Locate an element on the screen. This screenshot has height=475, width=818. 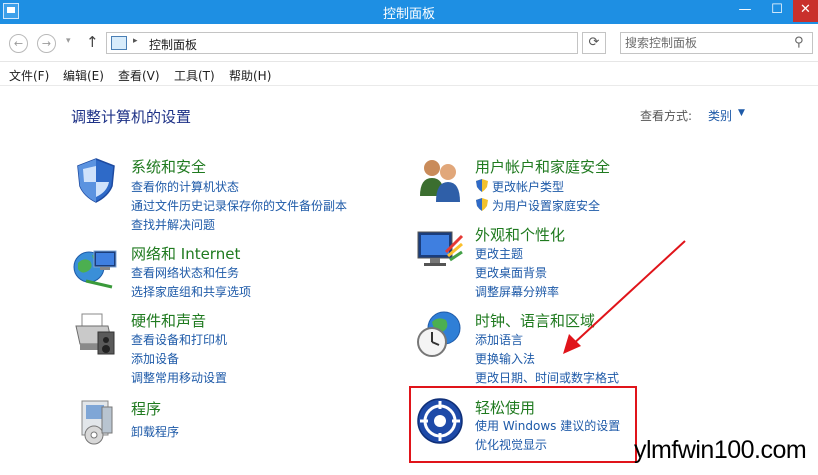
link-date-time-format: 更改日期、时间或数字格式 is located at coordinates (547, 377).